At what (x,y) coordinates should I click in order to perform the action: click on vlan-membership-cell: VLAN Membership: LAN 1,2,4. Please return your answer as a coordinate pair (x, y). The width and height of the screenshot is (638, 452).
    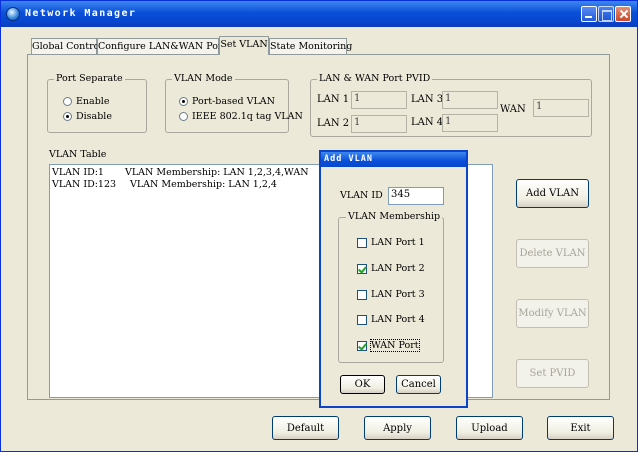
    Looking at the image, I should click on (203, 184).